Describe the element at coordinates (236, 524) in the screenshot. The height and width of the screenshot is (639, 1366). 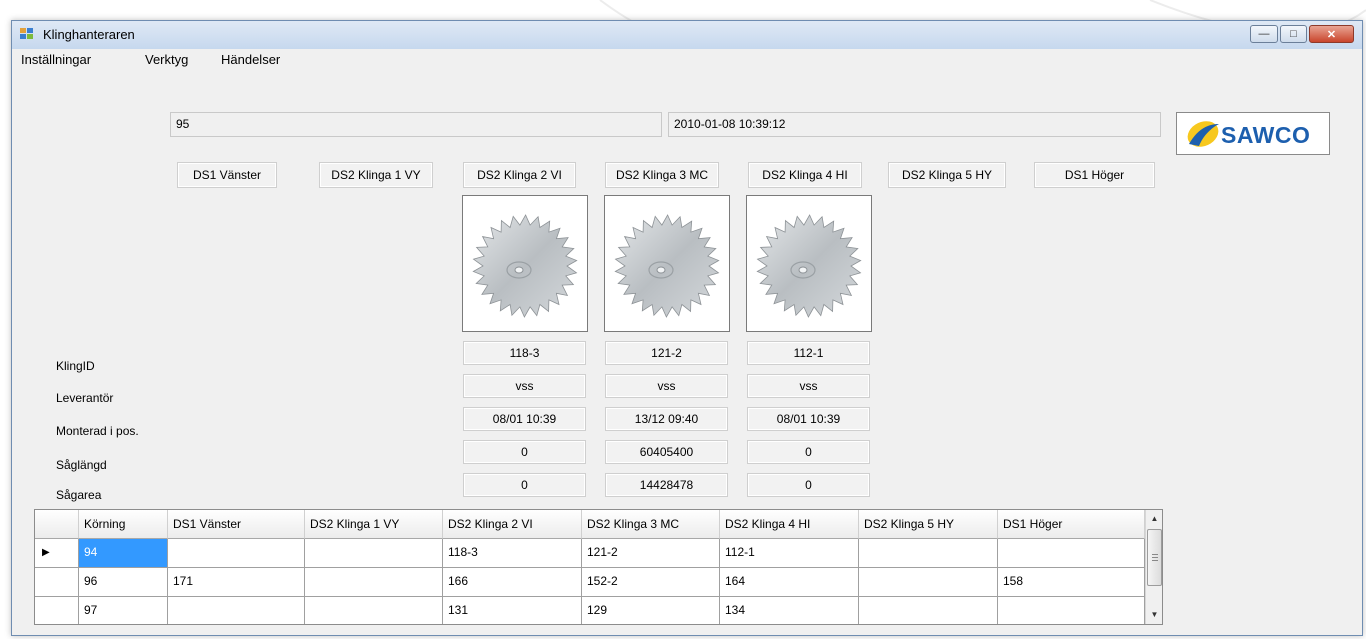
I see `grid-column-header: DS1 Vänster` at that location.